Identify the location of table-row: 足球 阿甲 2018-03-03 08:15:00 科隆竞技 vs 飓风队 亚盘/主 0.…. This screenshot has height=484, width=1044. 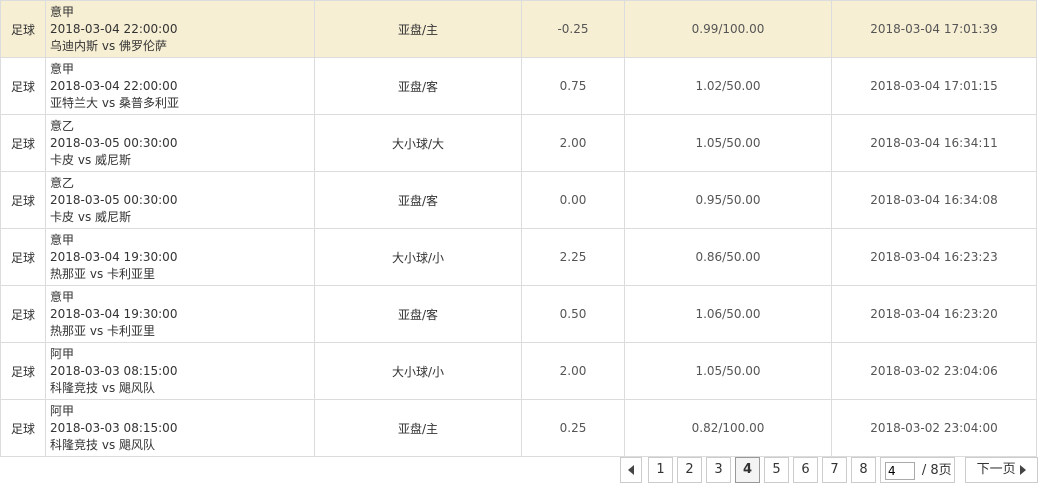
(518, 428).